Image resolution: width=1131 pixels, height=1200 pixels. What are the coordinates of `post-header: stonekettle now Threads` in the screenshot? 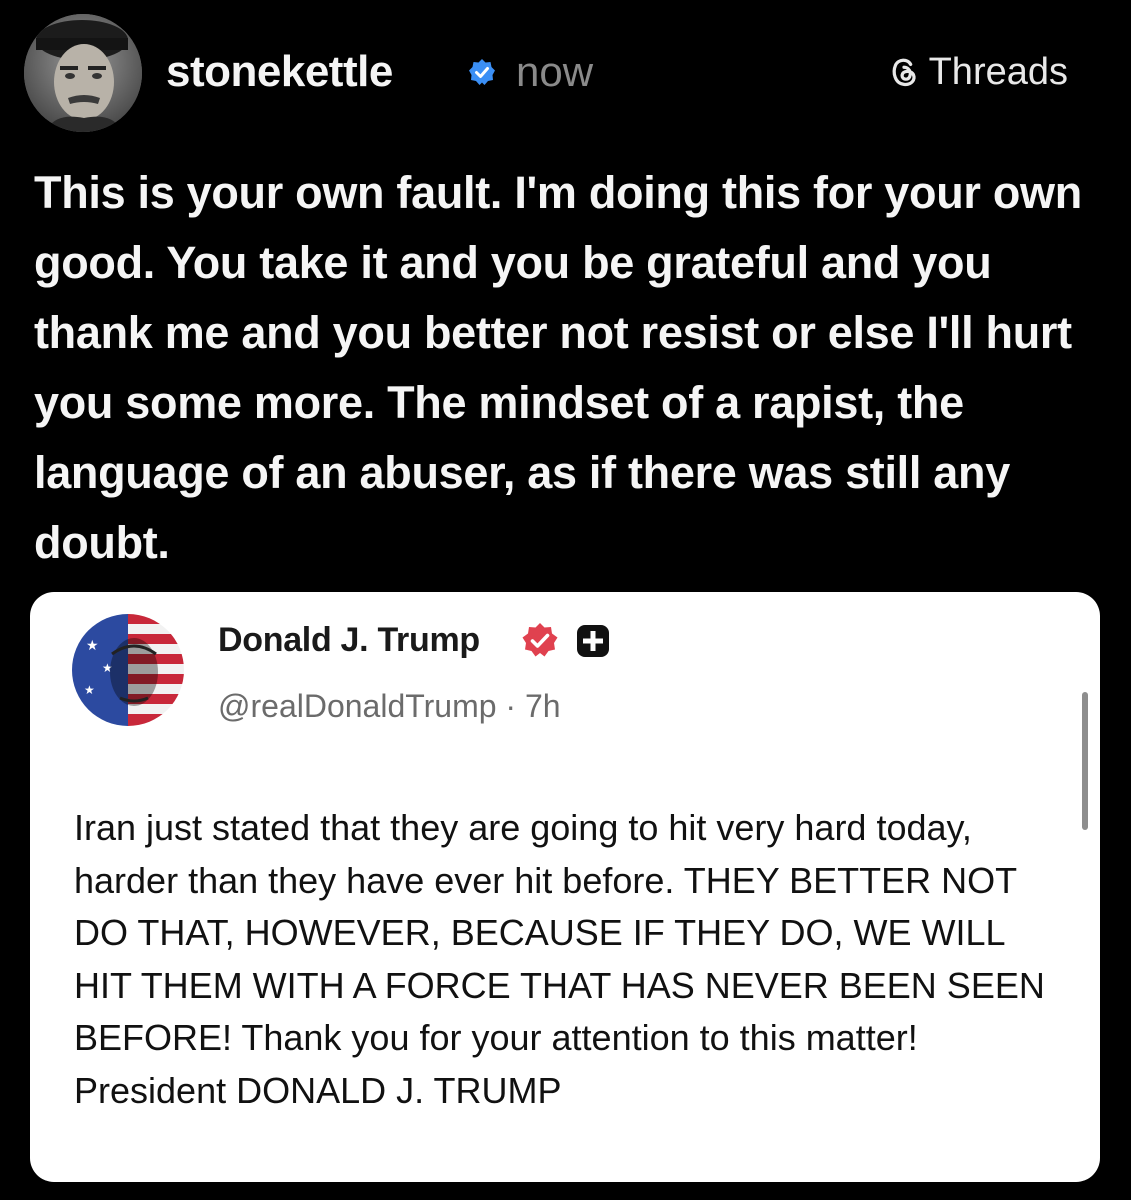 It's located at (554, 74).